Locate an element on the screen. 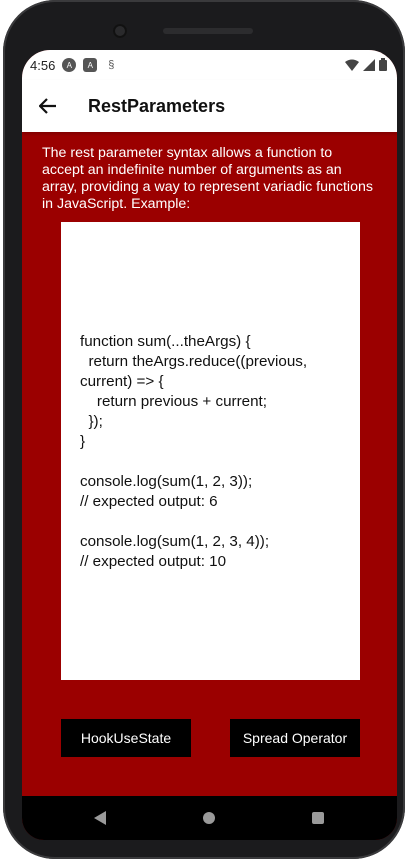 The image size is (409, 859). s-icon: § is located at coordinates (111, 65).